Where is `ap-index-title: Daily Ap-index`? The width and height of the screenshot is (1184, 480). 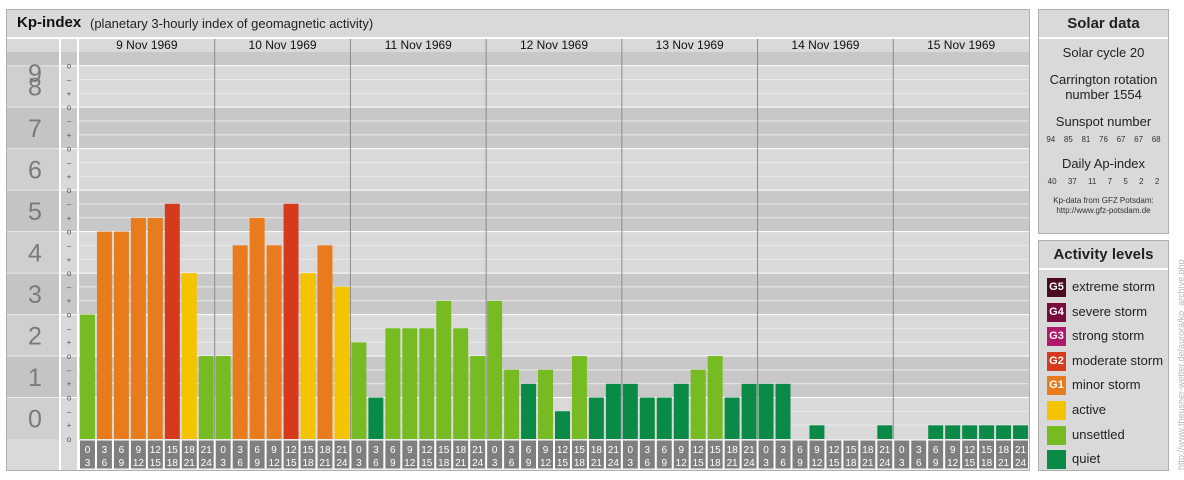
ap-index-title: Daily Ap-index is located at coordinates (1103, 163).